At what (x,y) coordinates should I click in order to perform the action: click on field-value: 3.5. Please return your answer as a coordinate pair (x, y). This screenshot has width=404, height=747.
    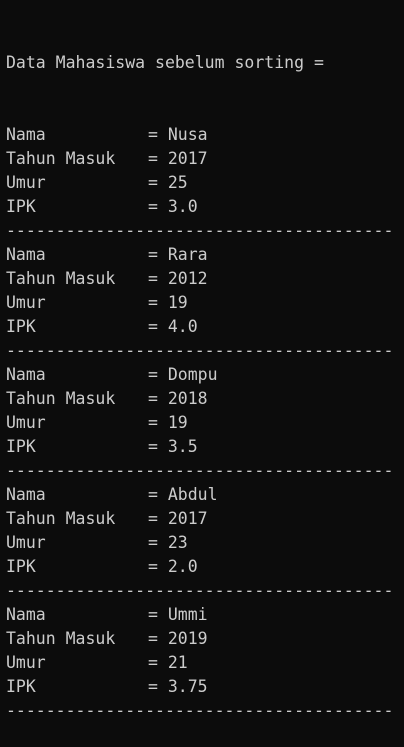
    Looking at the image, I should click on (182, 446).